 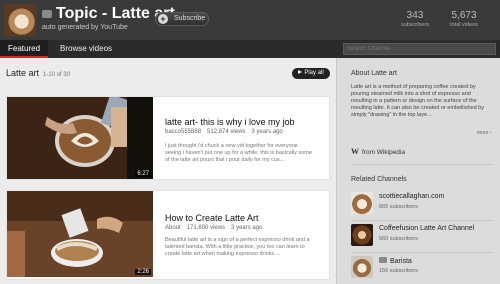 What do you see at coordinates (24, 49) in the screenshot?
I see `tab-featured: Featured` at bounding box center [24, 49].